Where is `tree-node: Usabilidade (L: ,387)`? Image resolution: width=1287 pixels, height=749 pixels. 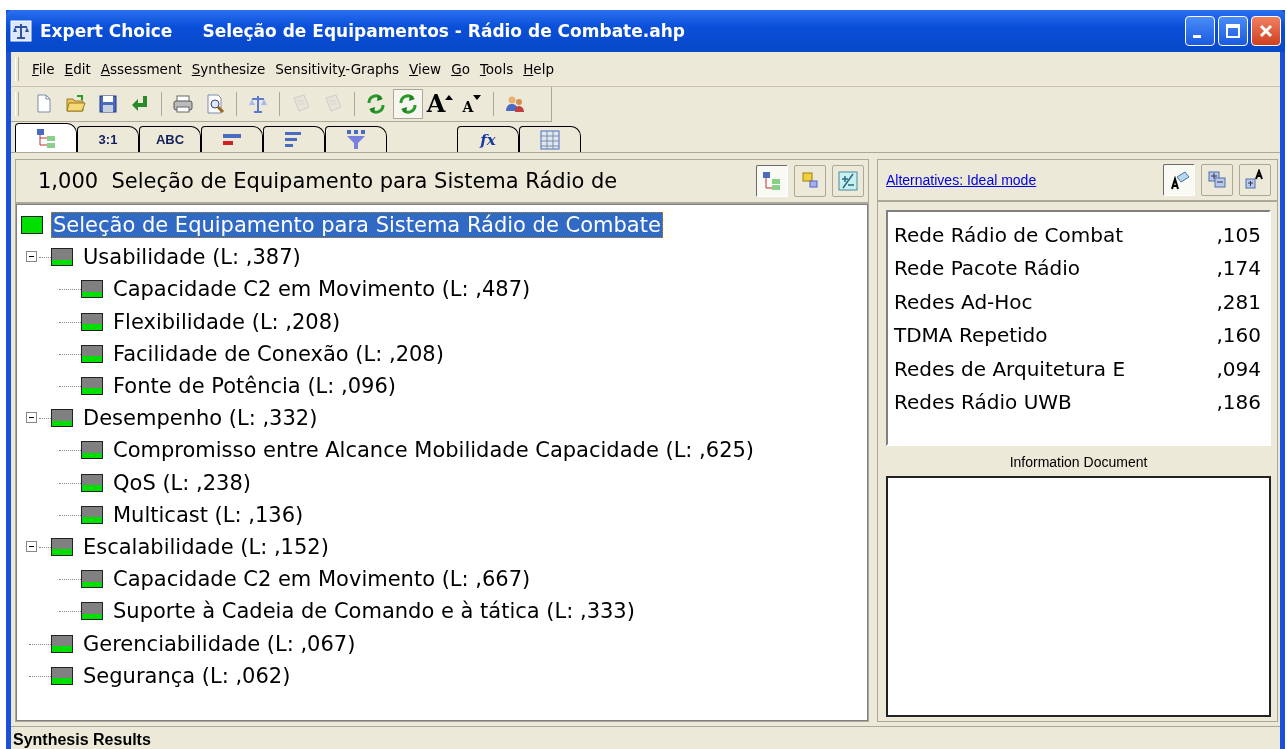
tree-node: Usabilidade (L: ,387) is located at coordinates (192, 257).